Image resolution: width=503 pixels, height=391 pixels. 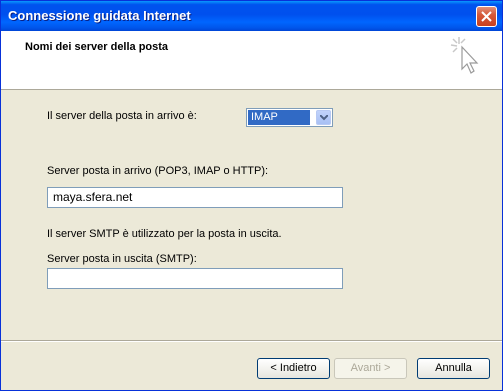 What do you see at coordinates (195, 197) in the screenshot?
I see `incoming-server-input: maya.sfera.net` at bounding box center [195, 197].